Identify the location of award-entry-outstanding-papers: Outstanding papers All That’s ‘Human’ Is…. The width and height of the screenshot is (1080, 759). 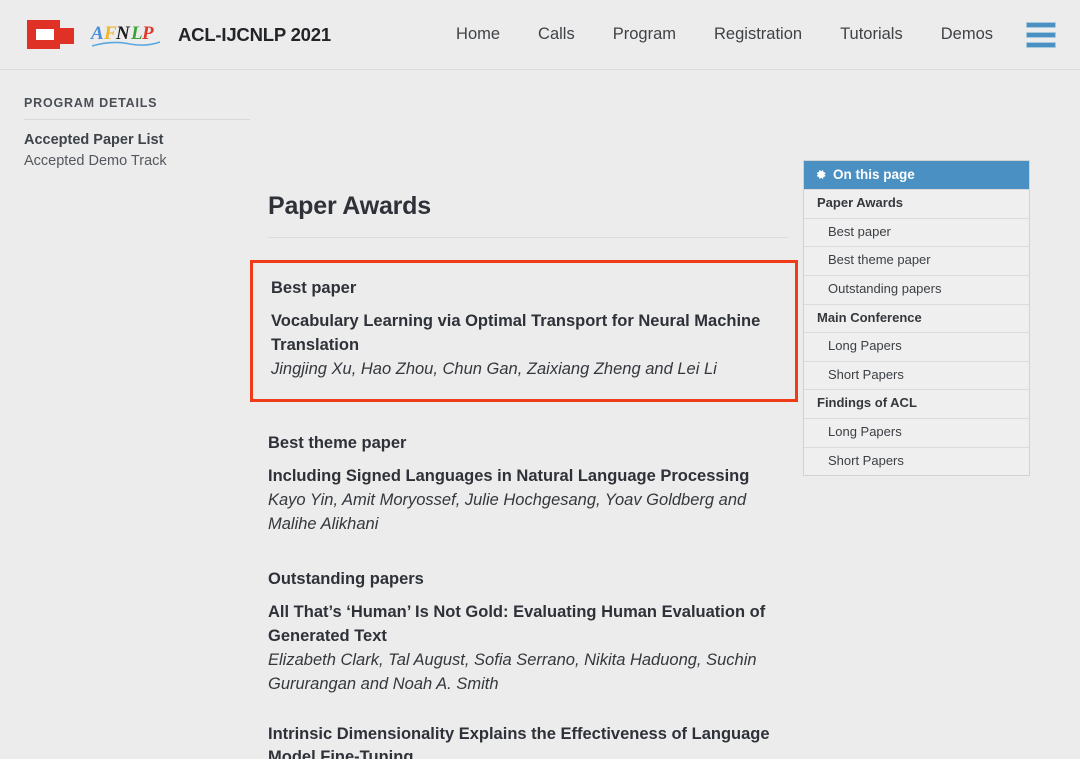
(528, 632).